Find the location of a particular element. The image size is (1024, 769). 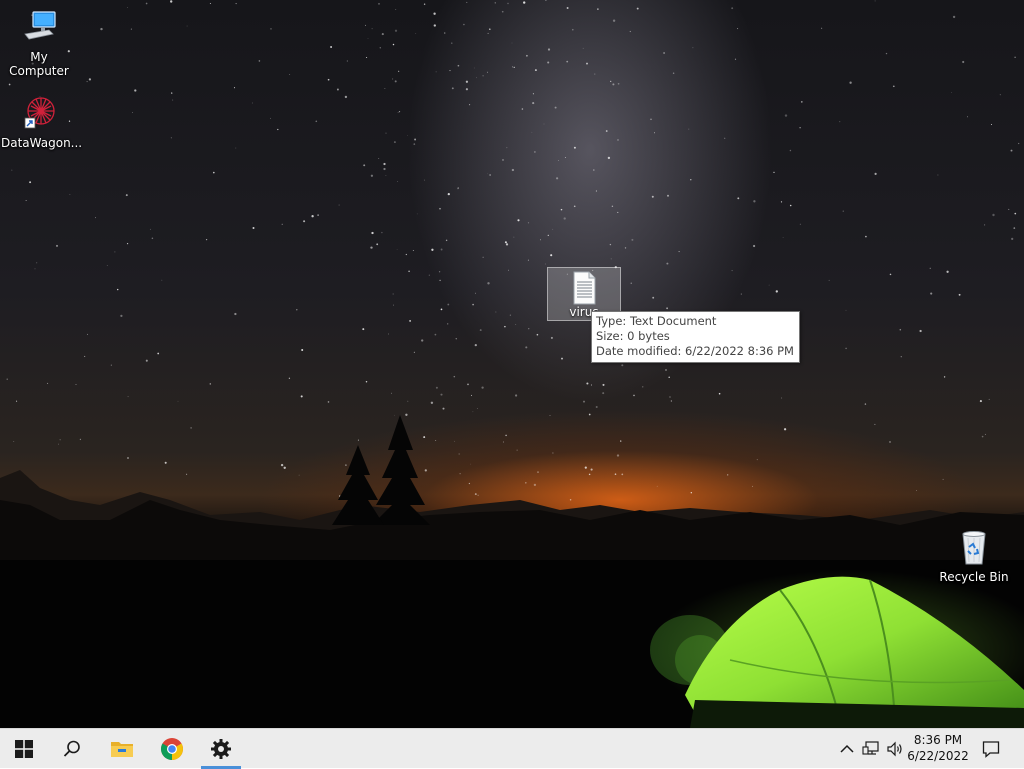

desktop-icon-label: My Computer is located at coordinates (39, 64).